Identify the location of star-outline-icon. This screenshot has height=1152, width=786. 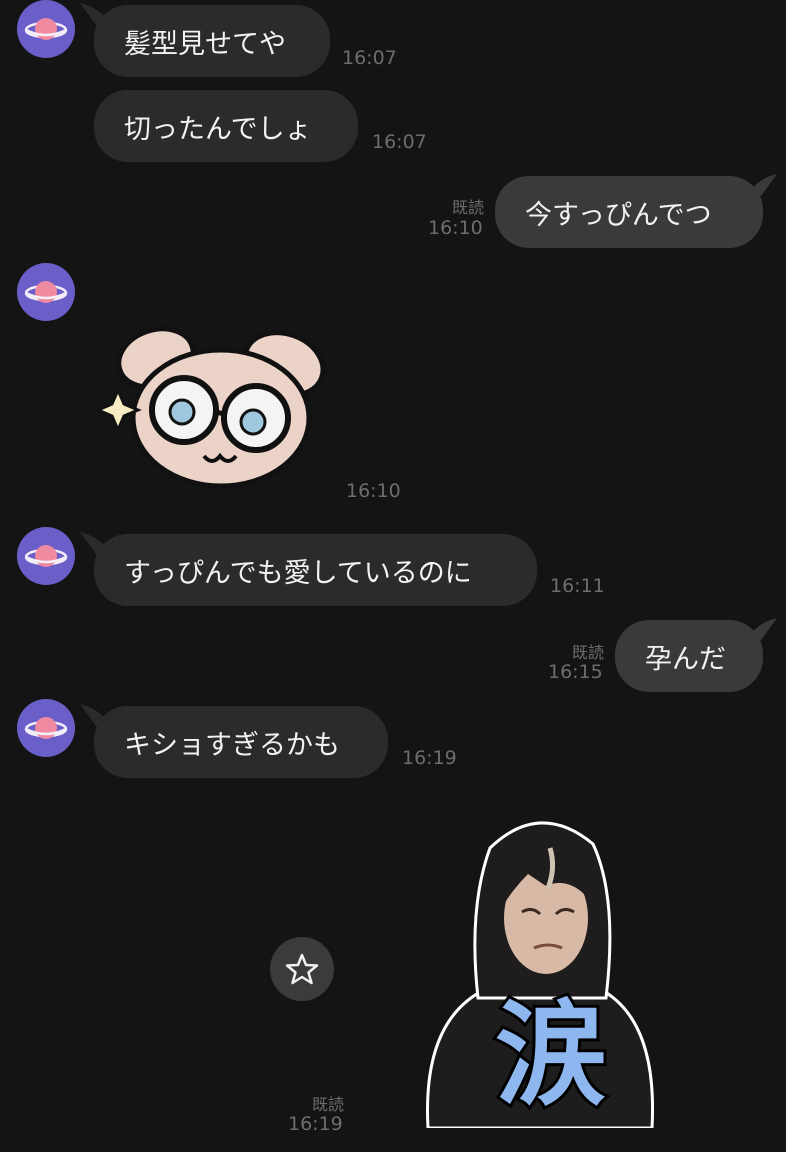
(302, 969).